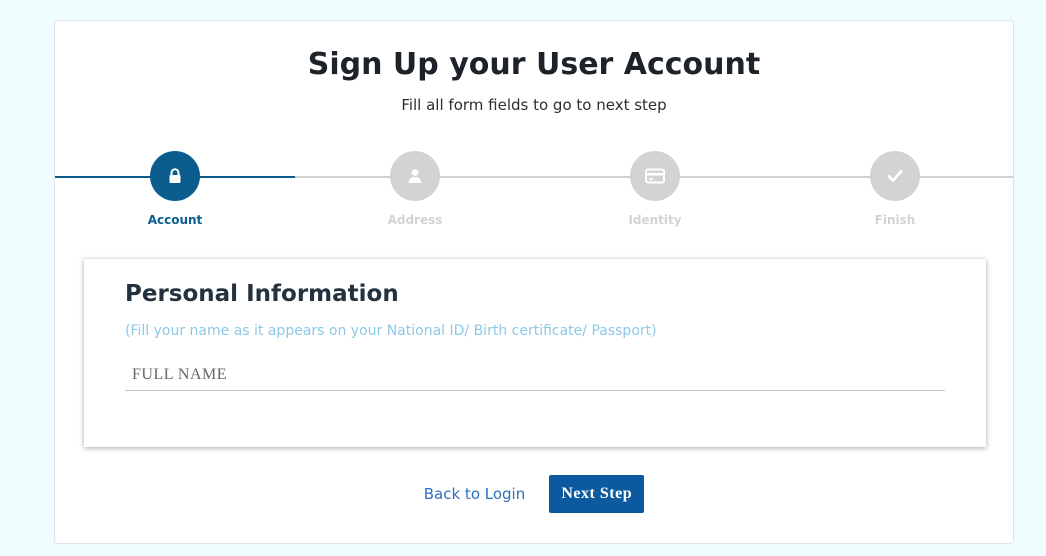 This screenshot has height=556, width=1046. What do you see at coordinates (534, 191) in the screenshot?
I see `progress-stepper: Account Address Identity Finish` at bounding box center [534, 191].